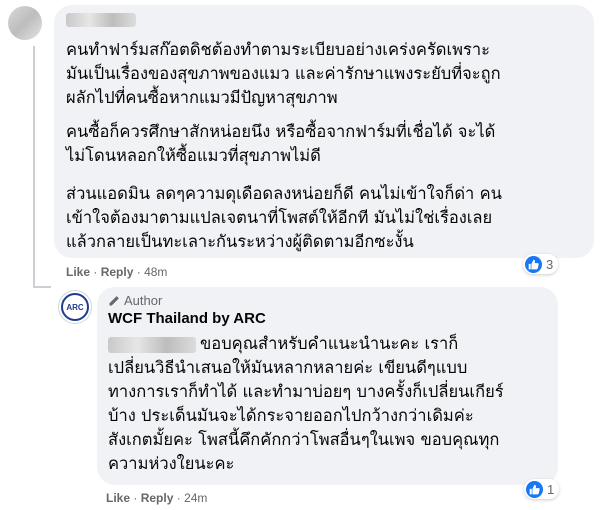 This screenshot has width=600, height=510. Describe the element at coordinates (155, 272) in the screenshot. I see `comment-timestamp: 48m` at that location.